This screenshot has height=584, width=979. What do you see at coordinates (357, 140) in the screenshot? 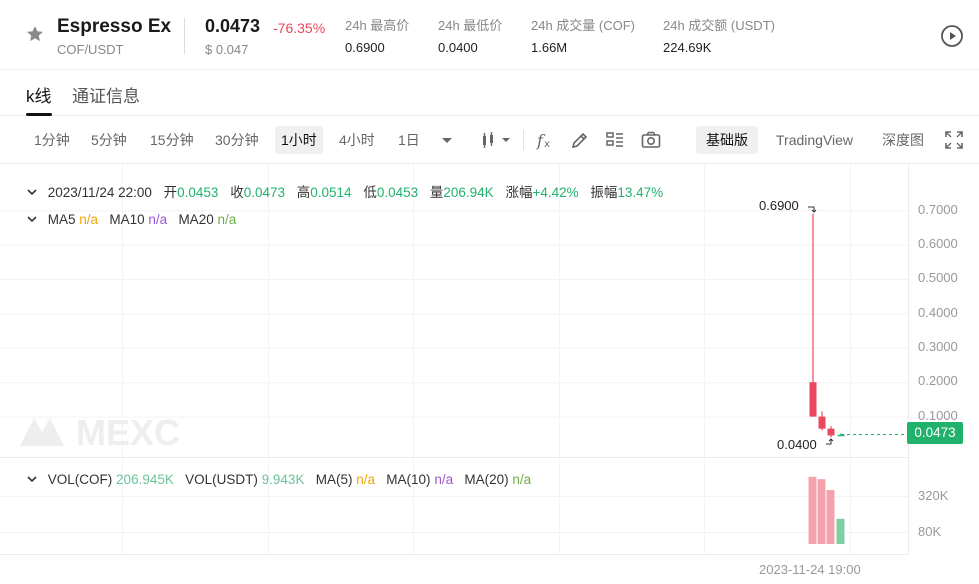
I see `timeframe-4h: 4小时` at bounding box center [357, 140].